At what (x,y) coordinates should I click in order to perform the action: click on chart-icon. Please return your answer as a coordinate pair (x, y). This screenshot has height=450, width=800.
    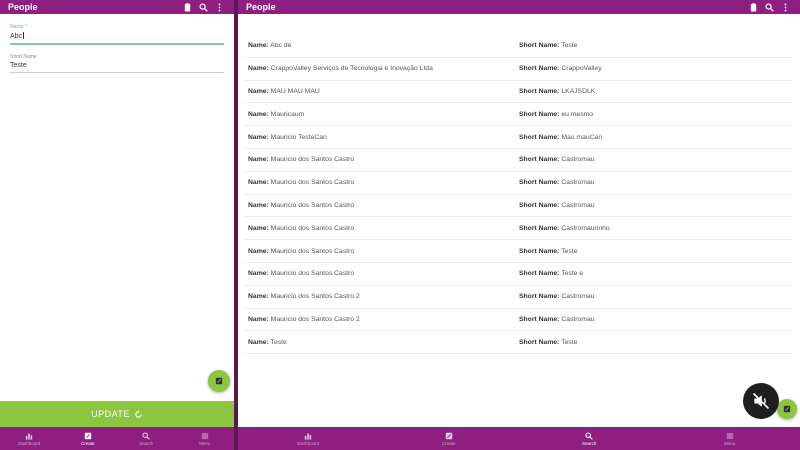
    Looking at the image, I should click on (308, 436).